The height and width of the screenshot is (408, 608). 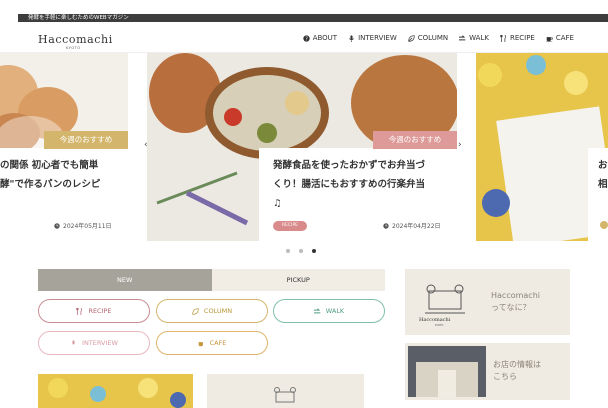 I want to click on category-label: WALK, so click(x=335, y=311).